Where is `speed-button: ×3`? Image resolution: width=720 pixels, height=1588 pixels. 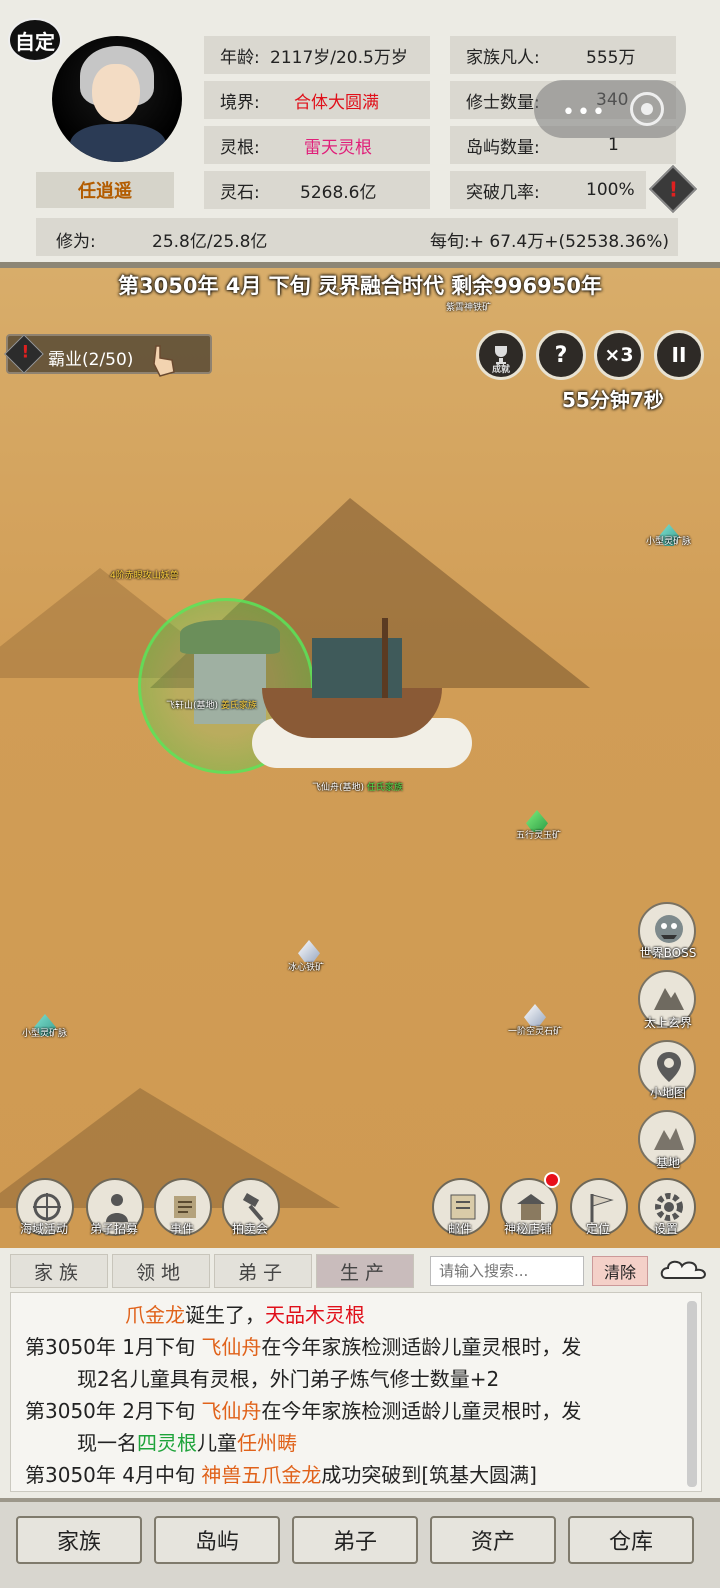 speed-button: ×3 is located at coordinates (619, 355).